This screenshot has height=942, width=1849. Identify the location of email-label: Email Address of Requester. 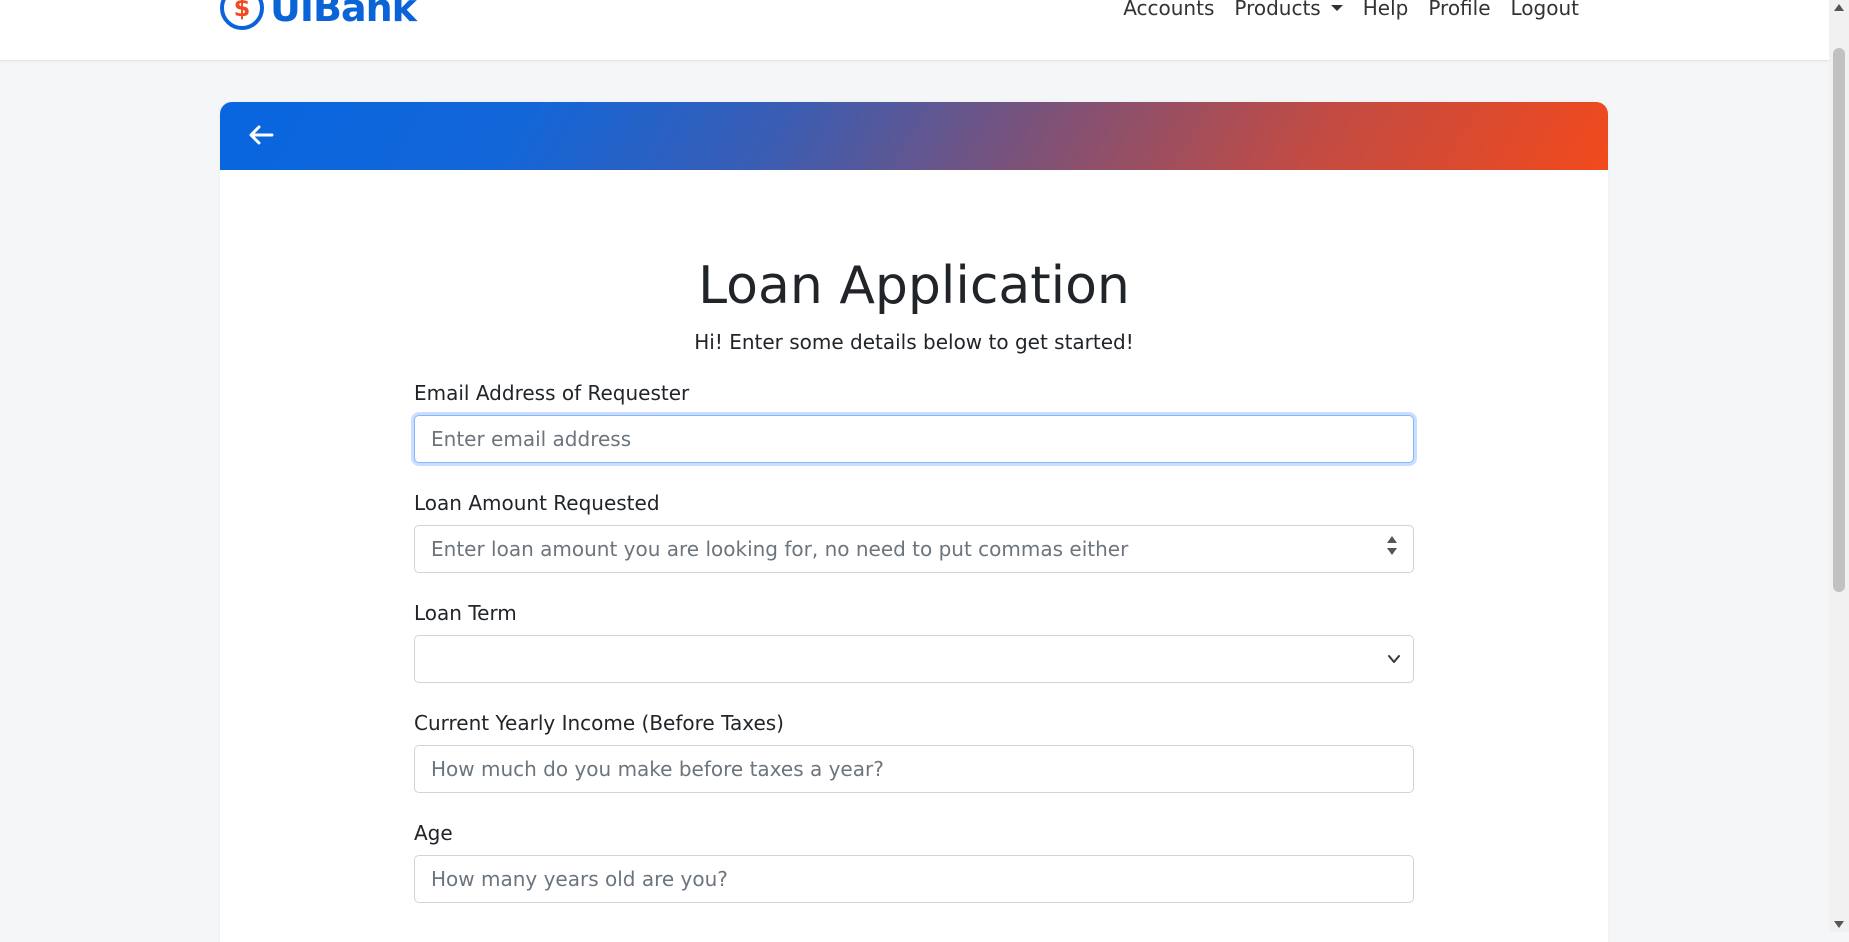
(552, 393).